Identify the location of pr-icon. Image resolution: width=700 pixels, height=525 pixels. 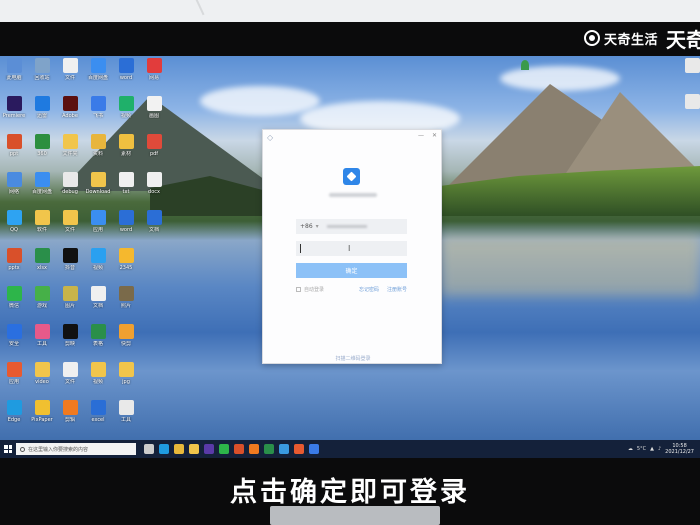
(209, 449).